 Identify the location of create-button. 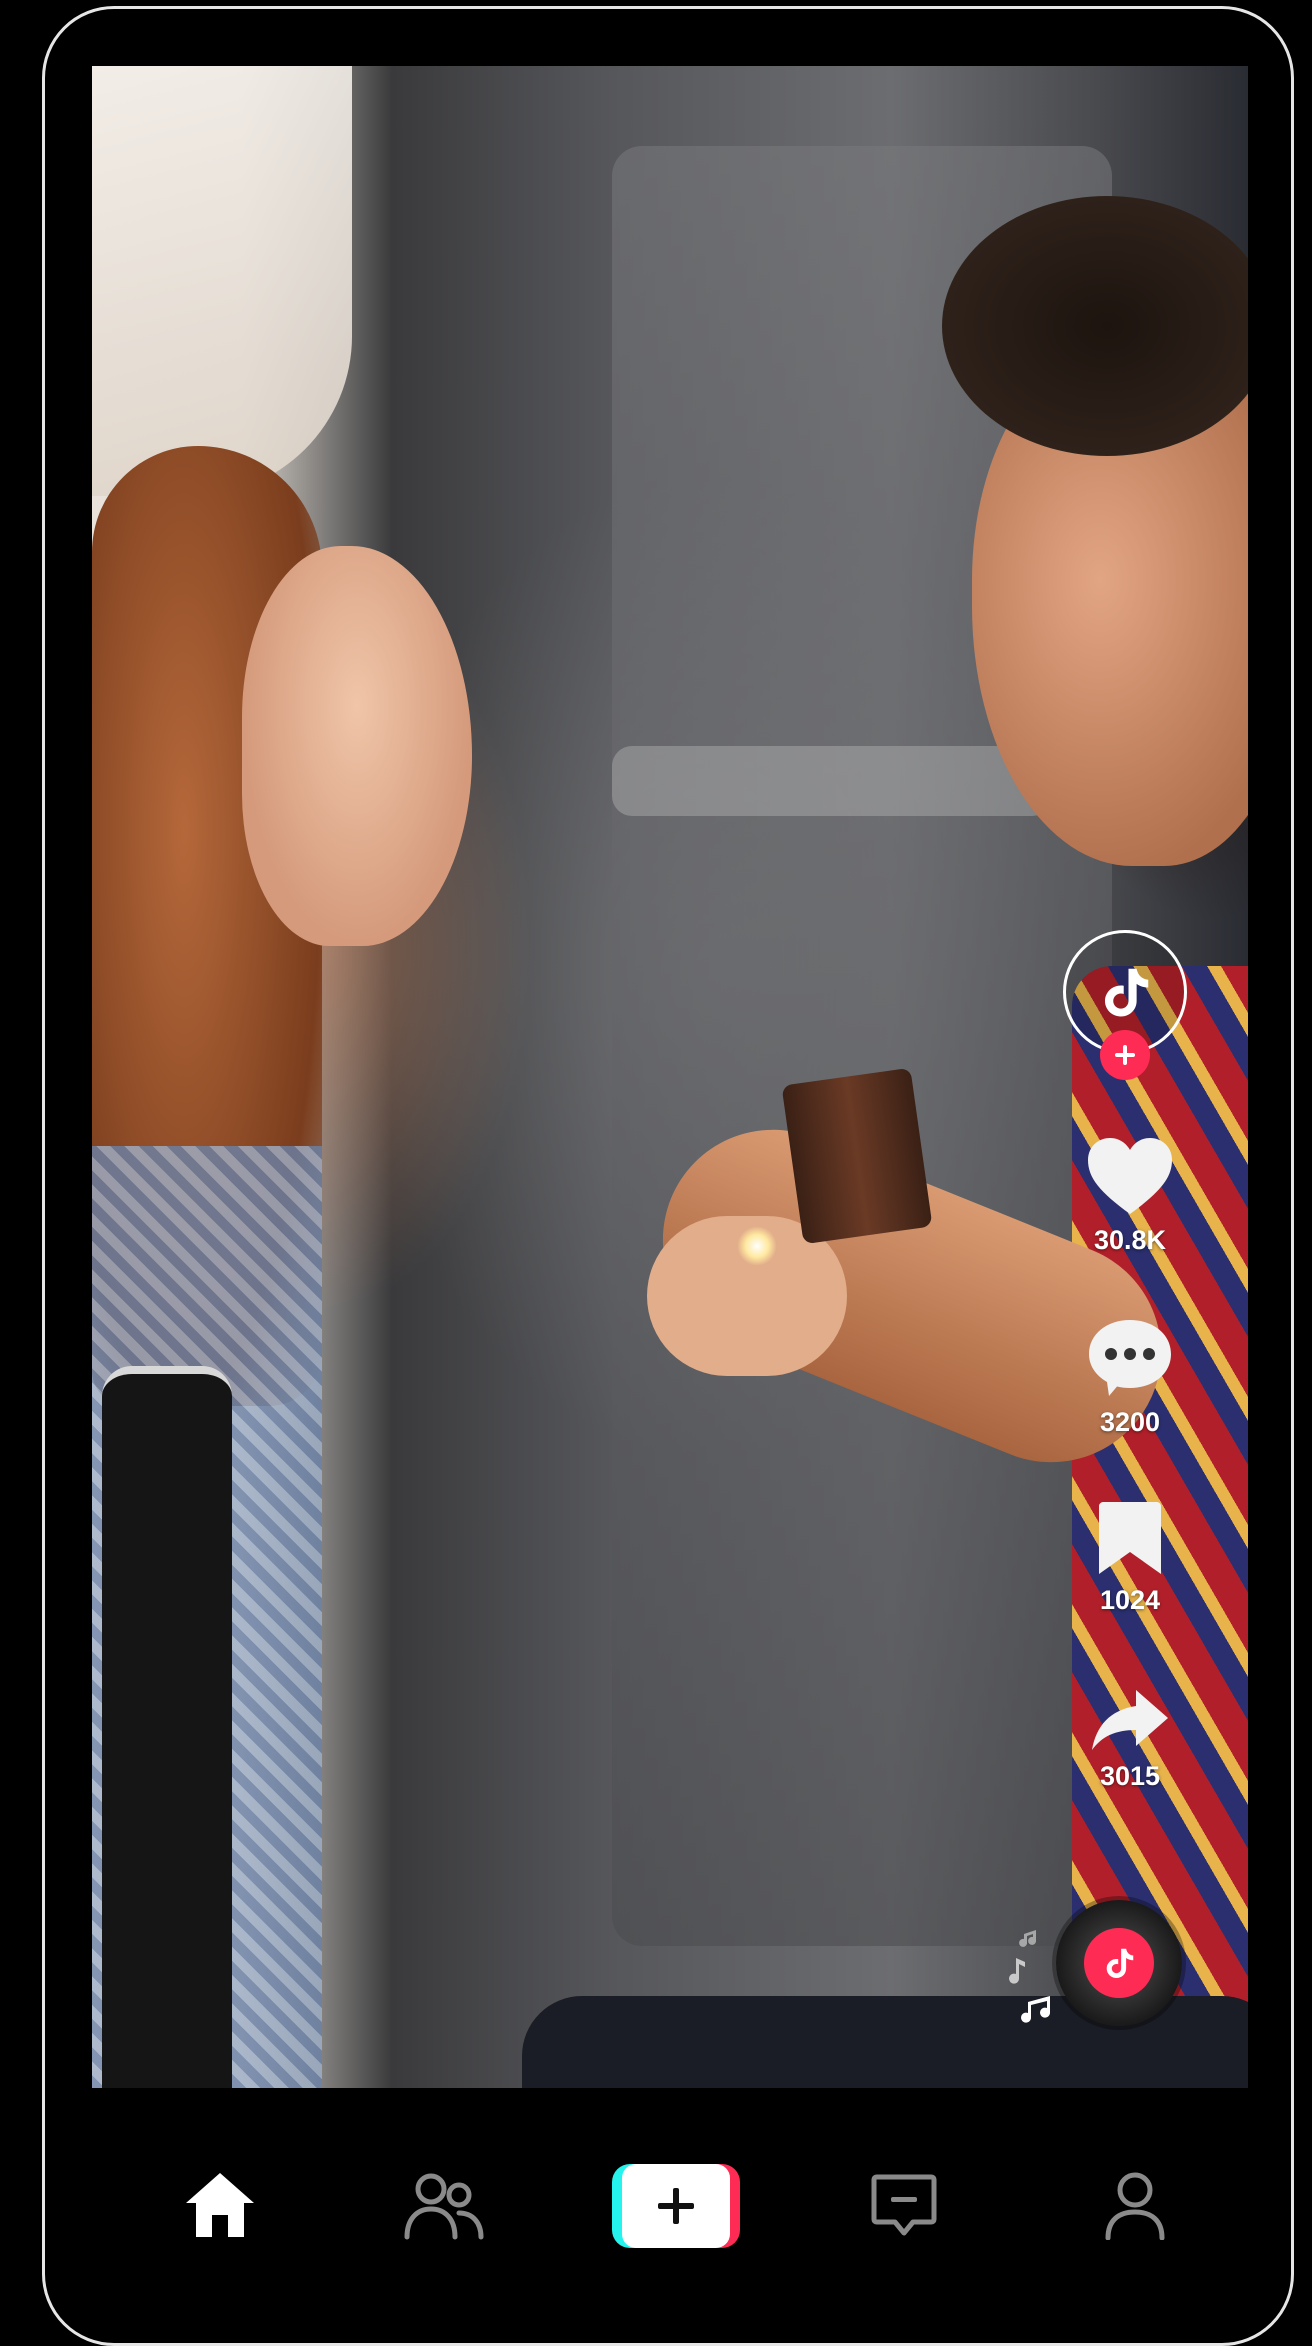
(676, 2206).